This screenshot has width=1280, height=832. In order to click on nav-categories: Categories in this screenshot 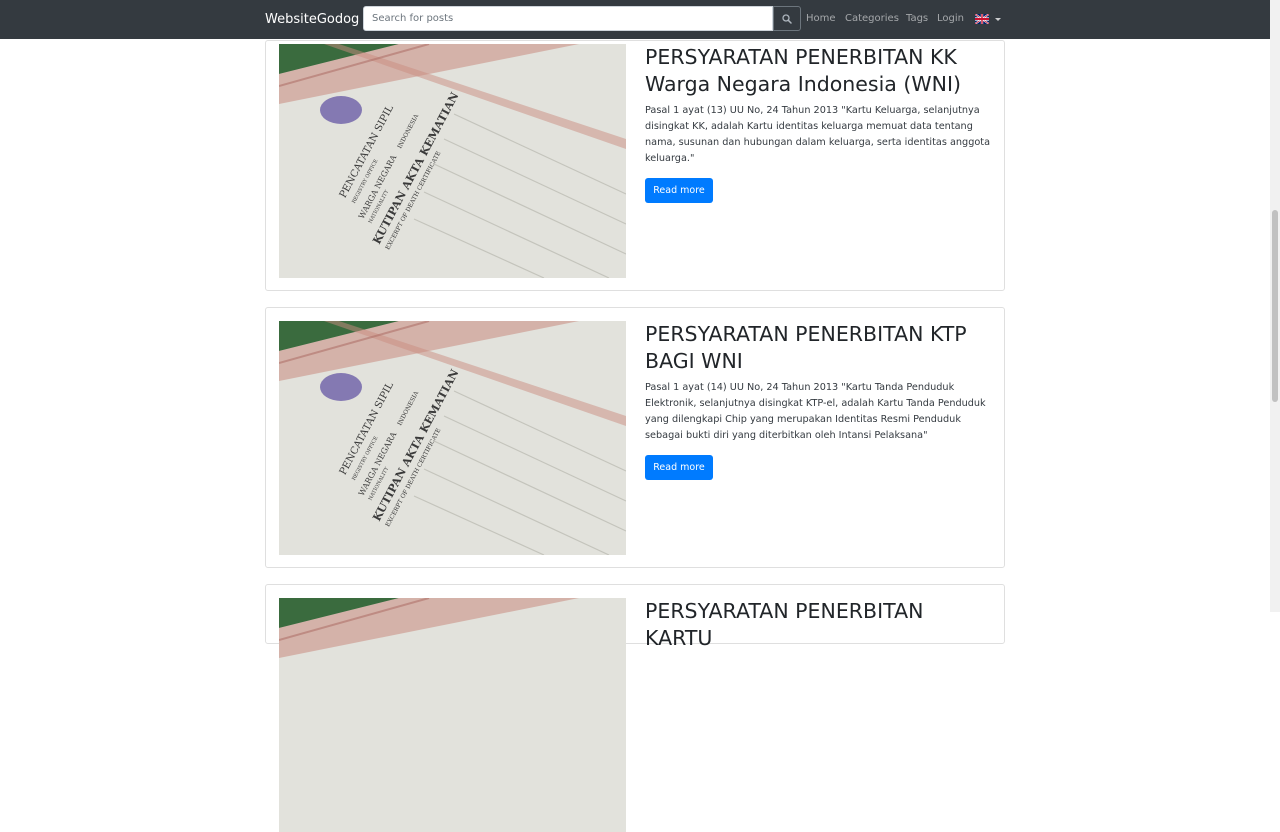, I will do `click(872, 19)`.